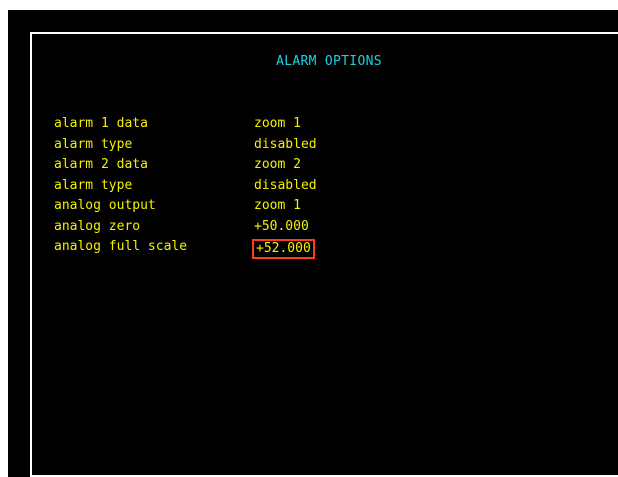  I want to click on option-row-analog-full-scale: analog full scale +52.000, so click(204, 248).